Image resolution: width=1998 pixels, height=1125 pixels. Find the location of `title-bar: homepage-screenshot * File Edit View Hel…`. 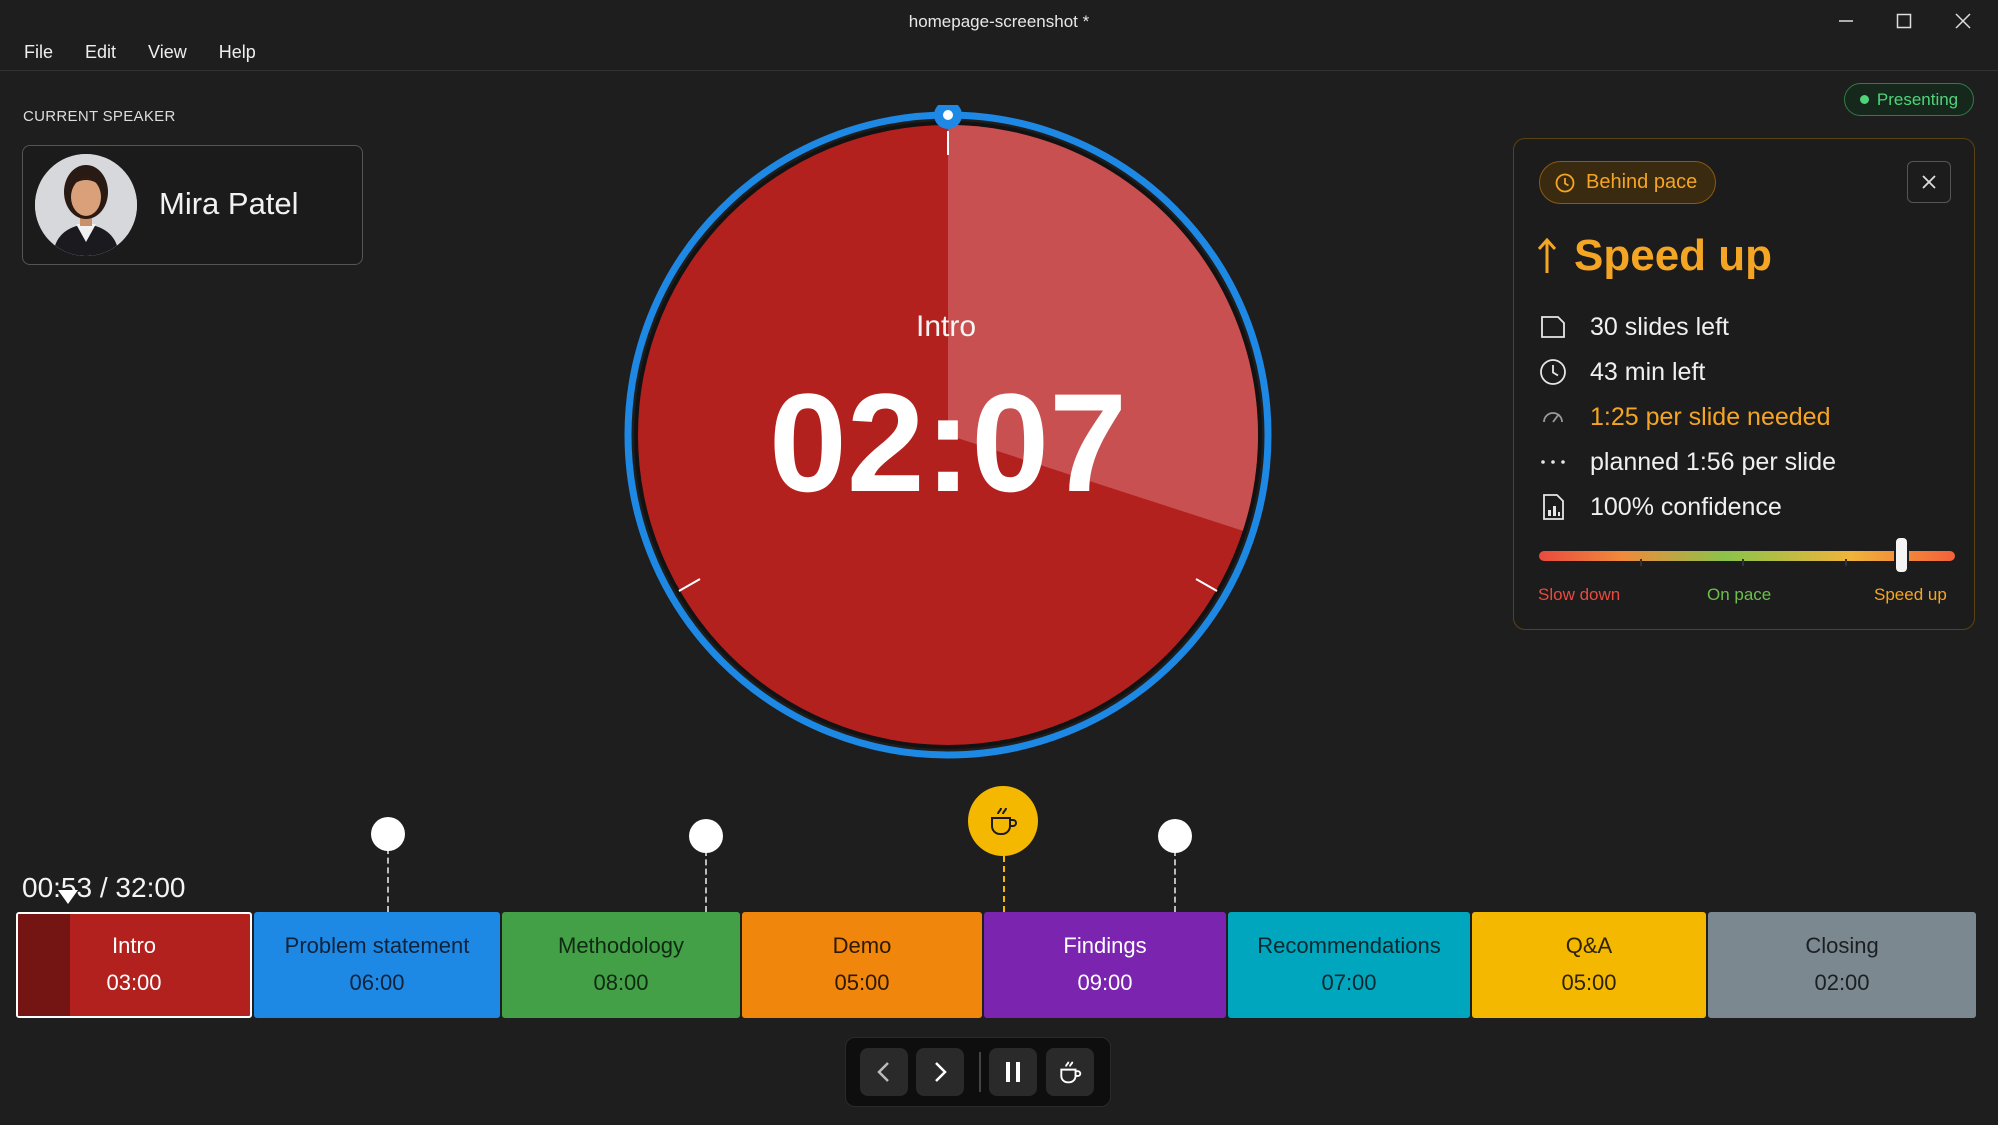

title-bar: homepage-screenshot * File Edit View Hel… is located at coordinates (999, 35).